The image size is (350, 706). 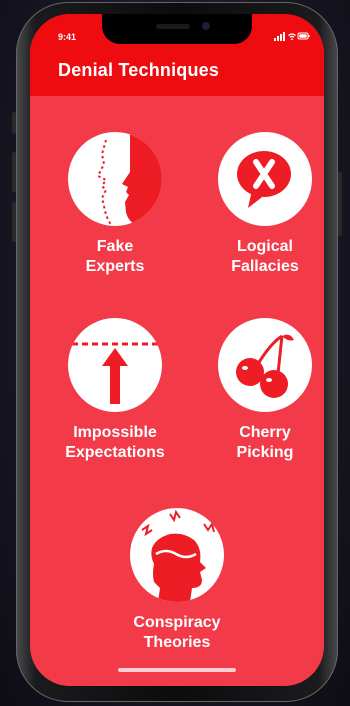 What do you see at coordinates (173, 26) in the screenshot?
I see `speaker` at bounding box center [173, 26].